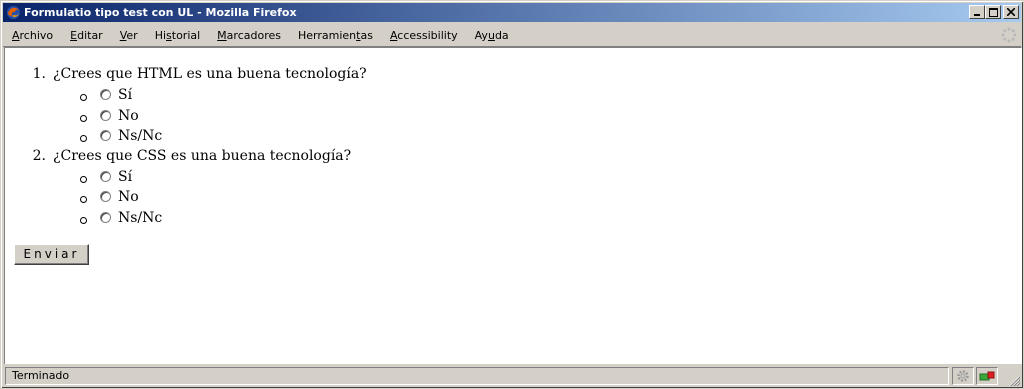 This screenshot has width=1024, height=389. What do you see at coordinates (477, 376) in the screenshot?
I see `status-text: Terminado` at bounding box center [477, 376].